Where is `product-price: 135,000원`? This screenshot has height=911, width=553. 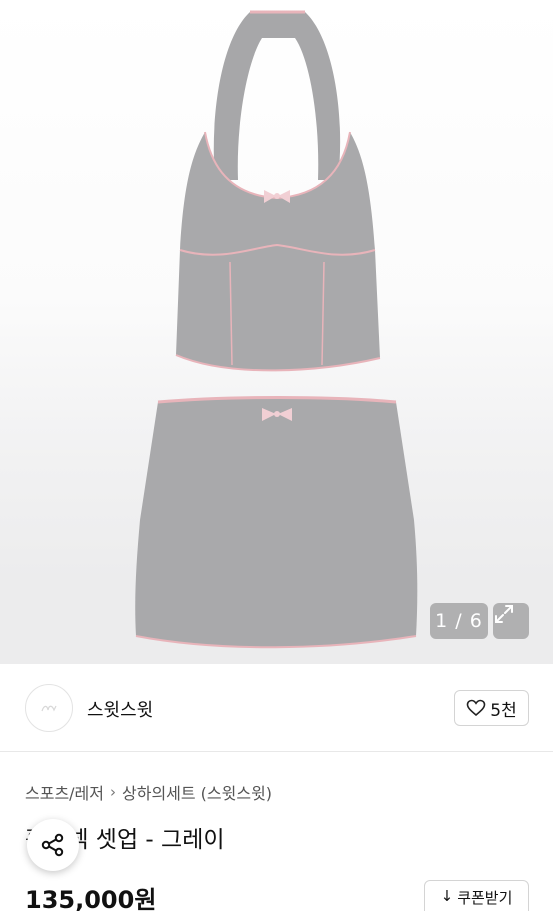 product-price: 135,000원 is located at coordinates (91, 898).